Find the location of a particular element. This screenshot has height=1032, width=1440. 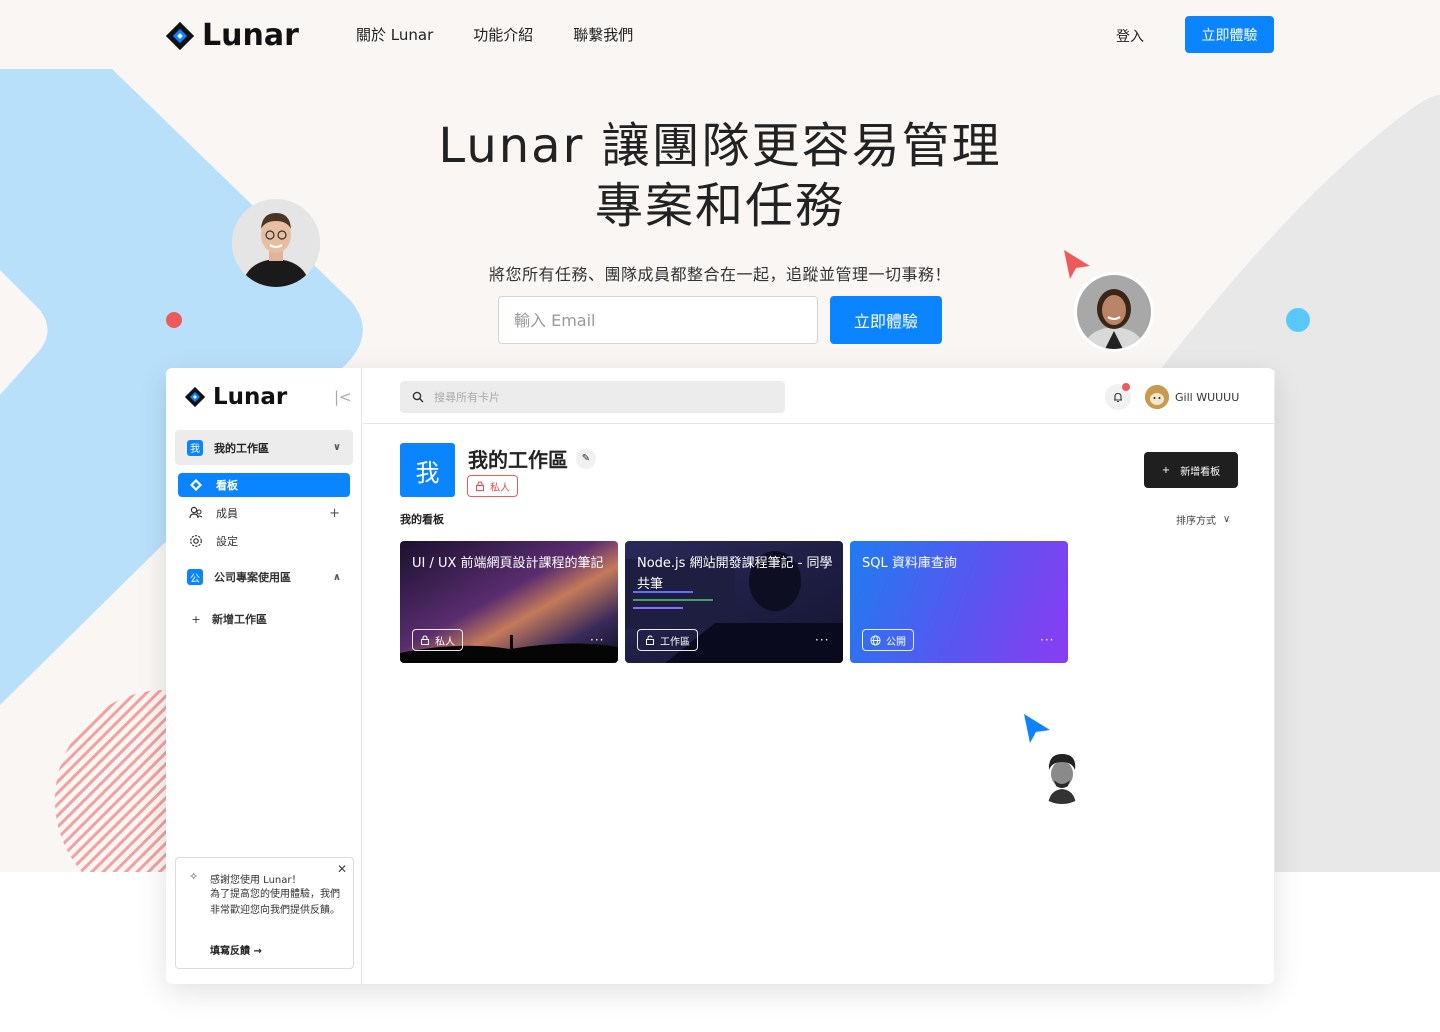

avatar-woman is located at coordinates (1114, 312).